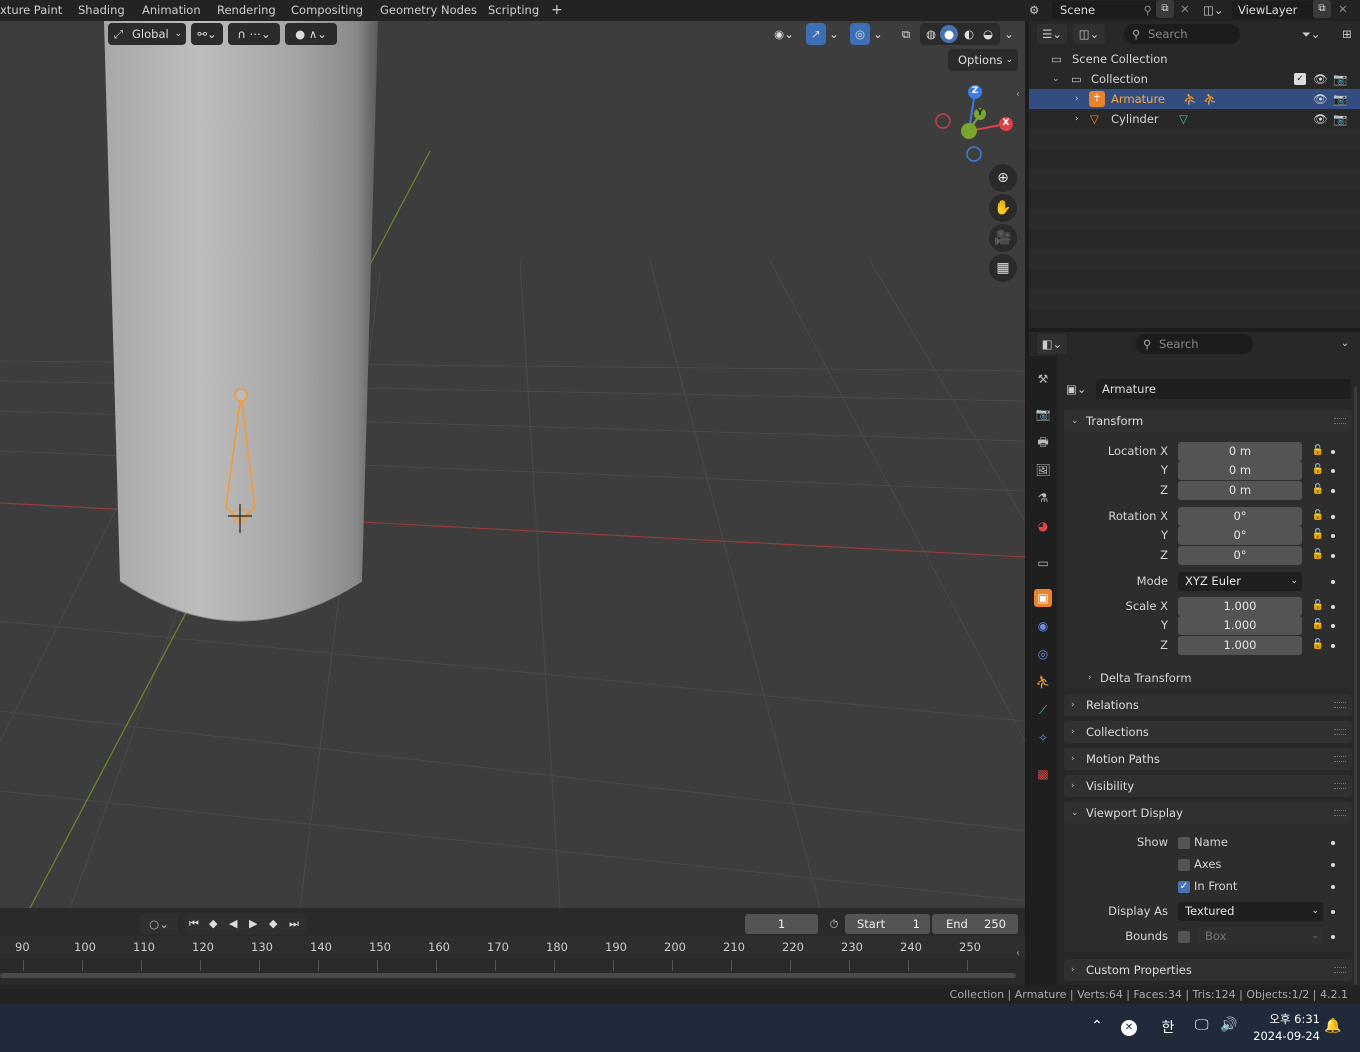 This screenshot has width=1360, height=1052. What do you see at coordinates (1020, 96) in the screenshot?
I see `sidebar-toggle-icon: ‹` at bounding box center [1020, 96].